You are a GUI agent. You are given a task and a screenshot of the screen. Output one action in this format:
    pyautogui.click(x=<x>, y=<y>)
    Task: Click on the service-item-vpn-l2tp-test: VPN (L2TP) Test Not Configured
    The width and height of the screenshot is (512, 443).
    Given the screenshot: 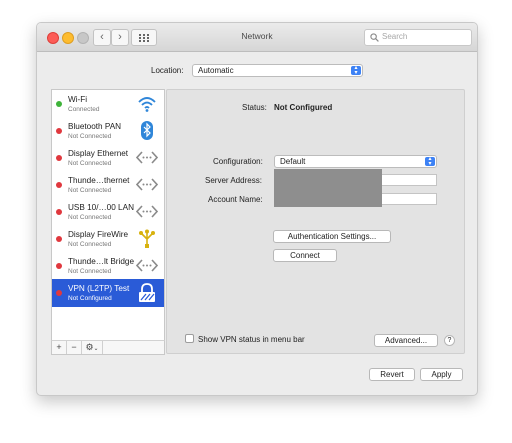 What is the action you would take?
    pyautogui.click(x=108, y=293)
    